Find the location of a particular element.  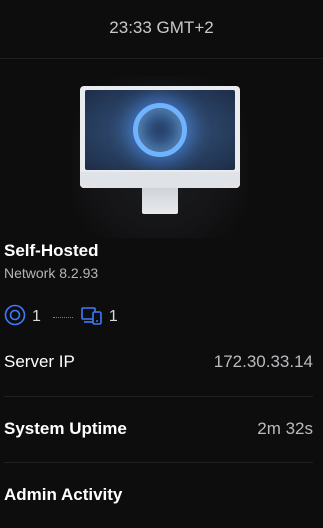

topology-link is located at coordinates (62, 317).